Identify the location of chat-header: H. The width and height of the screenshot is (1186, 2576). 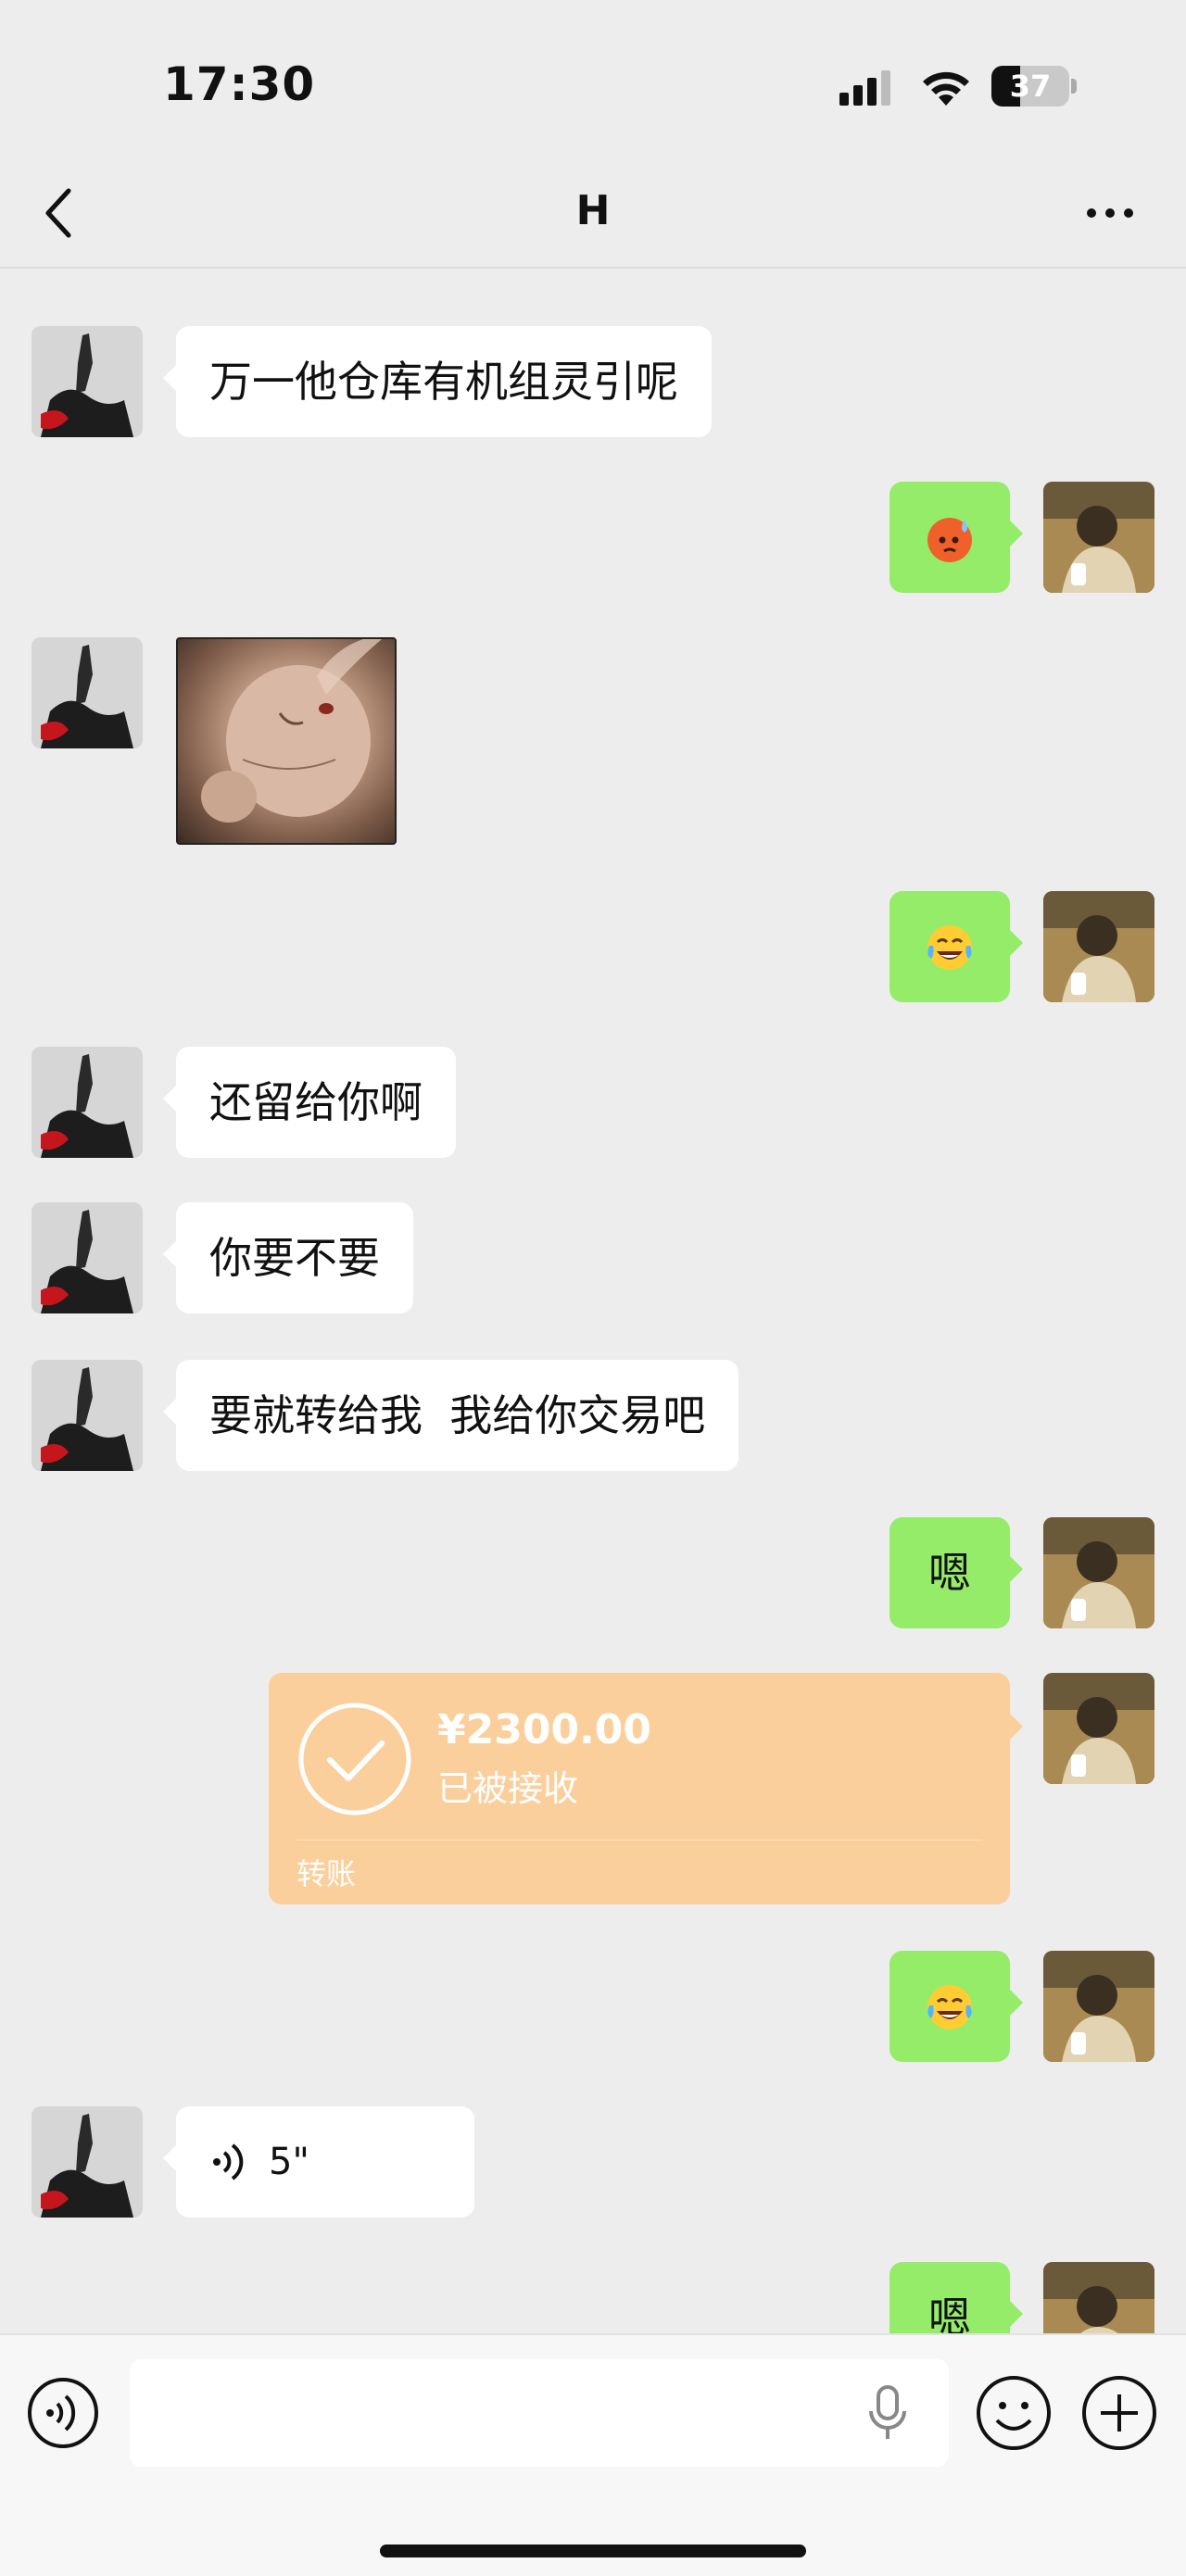
(593, 213).